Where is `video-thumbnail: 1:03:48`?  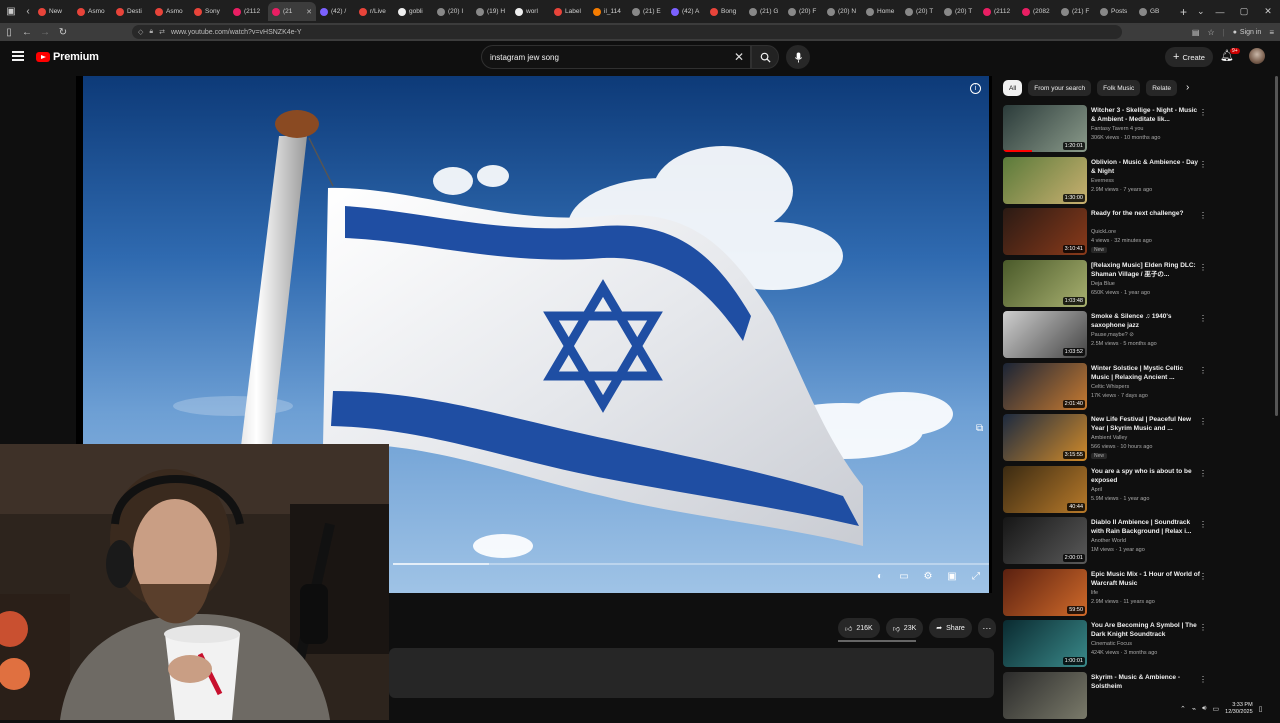 video-thumbnail: 1:03:48 is located at coordinates (1045, 283).